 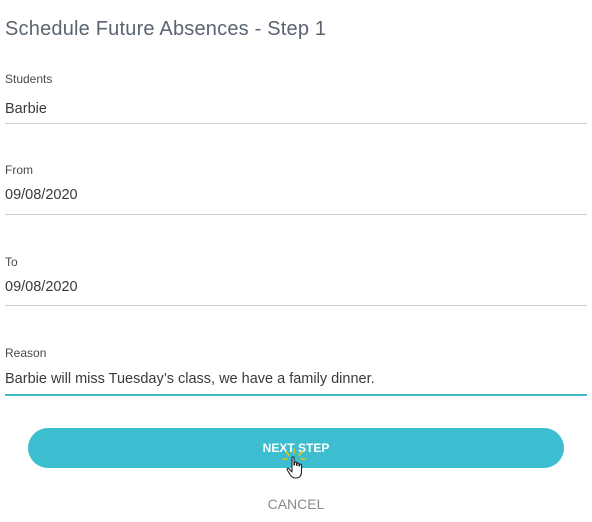 I want to click on reason-underline-active, so click(x=296, y=395).